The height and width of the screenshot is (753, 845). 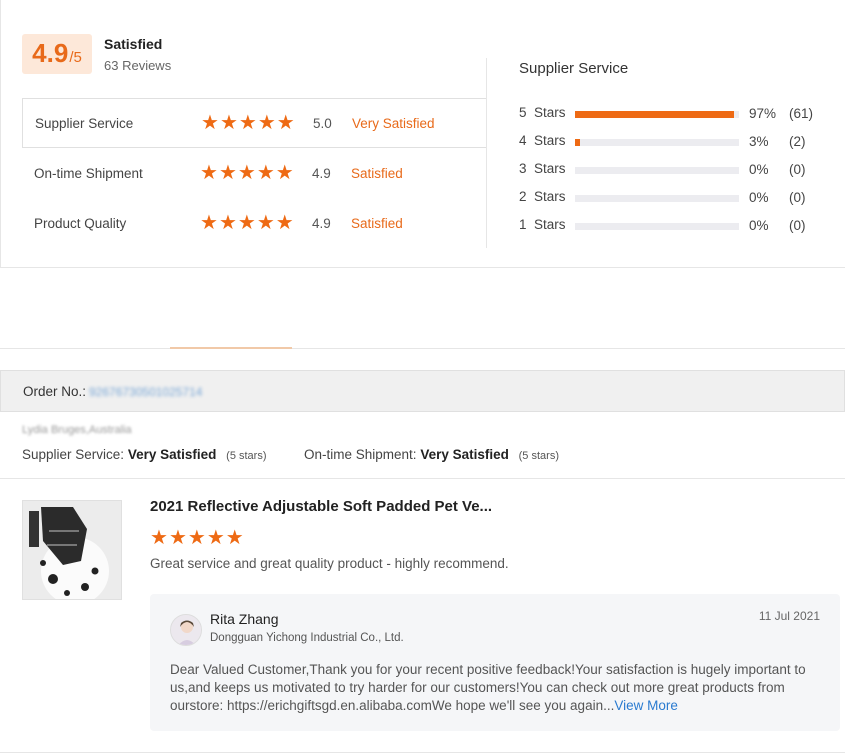 What do you see at coordinates (138, 65) in the screenshot?
I see `reviews-count: 63 Reviews` at bounding box center [138, 65].